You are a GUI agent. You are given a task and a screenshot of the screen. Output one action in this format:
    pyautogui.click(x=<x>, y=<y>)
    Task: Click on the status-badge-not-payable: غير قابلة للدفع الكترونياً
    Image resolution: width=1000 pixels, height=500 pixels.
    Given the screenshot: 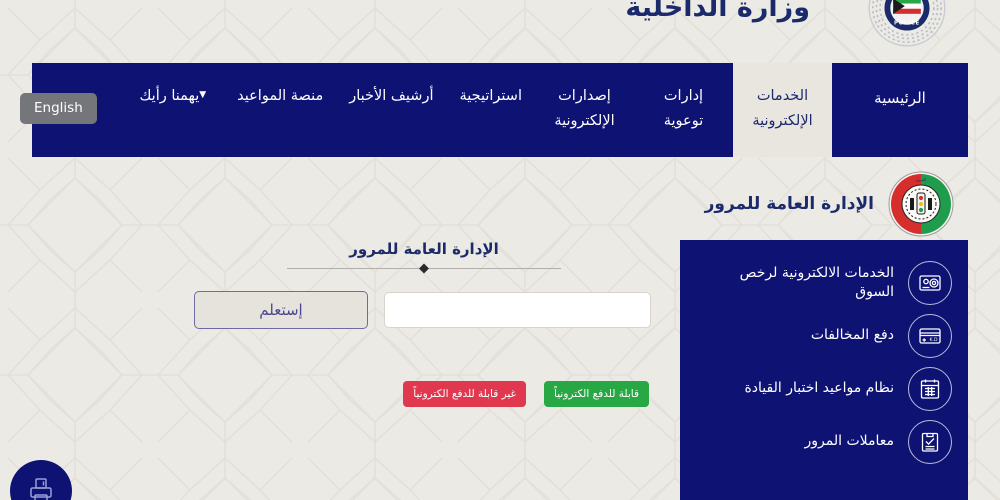 What is the action you would take?
    pyautogui.click(x=465, y=394)
    